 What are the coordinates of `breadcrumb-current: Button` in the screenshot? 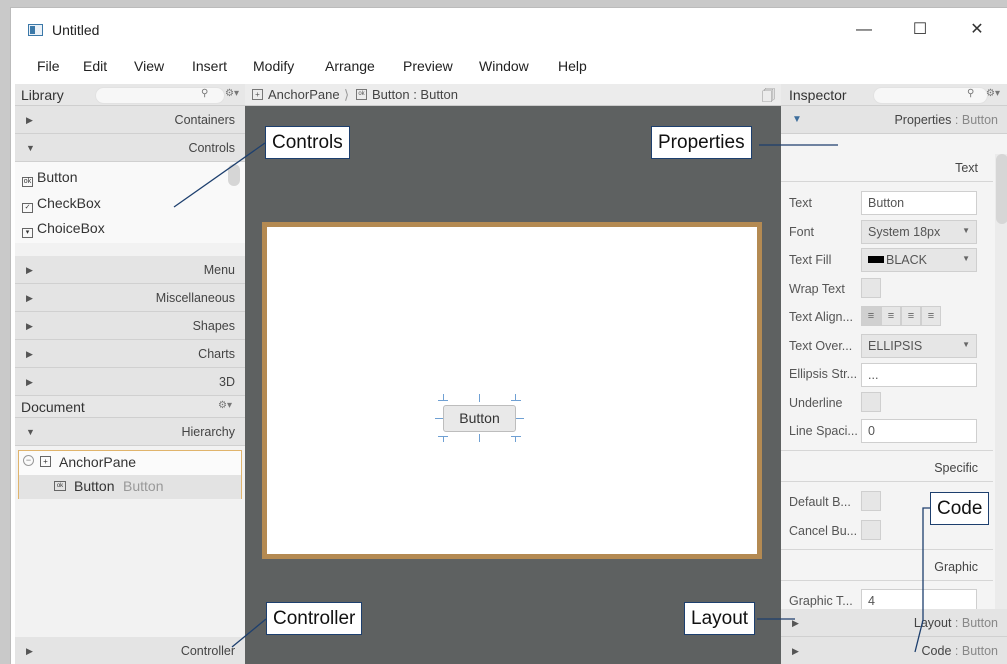 It's located at (415, 94).